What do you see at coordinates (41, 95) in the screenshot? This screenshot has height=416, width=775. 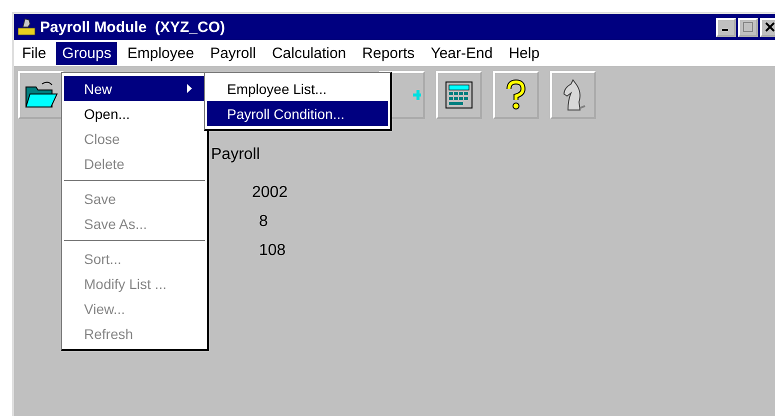 I see `open-folder-button` at bounding box center [41, 95].